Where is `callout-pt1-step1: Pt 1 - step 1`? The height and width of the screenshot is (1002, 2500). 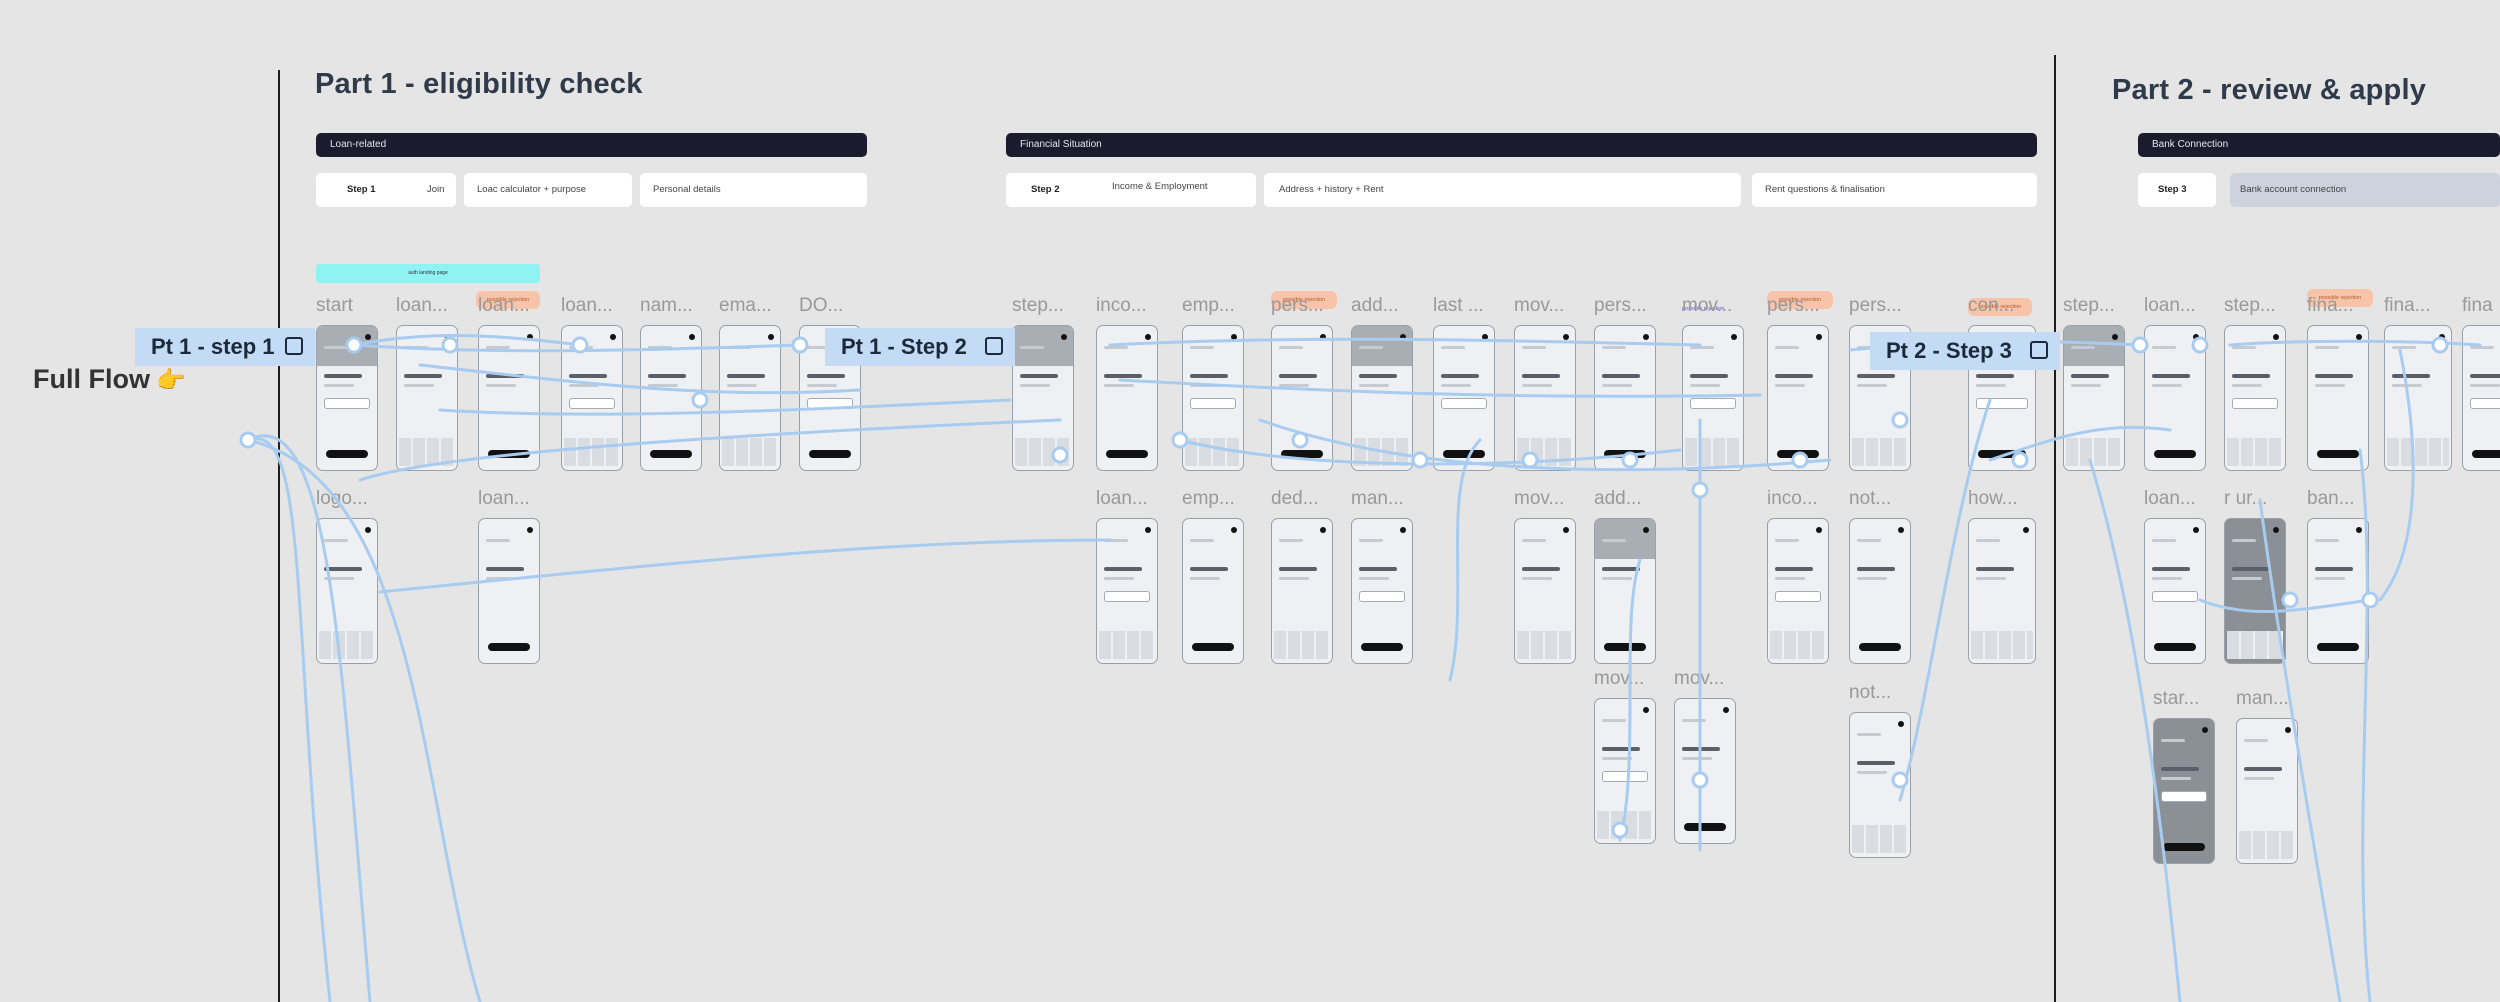
callout-pt1-step1: Pt 1 - step 1 is located at coordinates (225, 347).